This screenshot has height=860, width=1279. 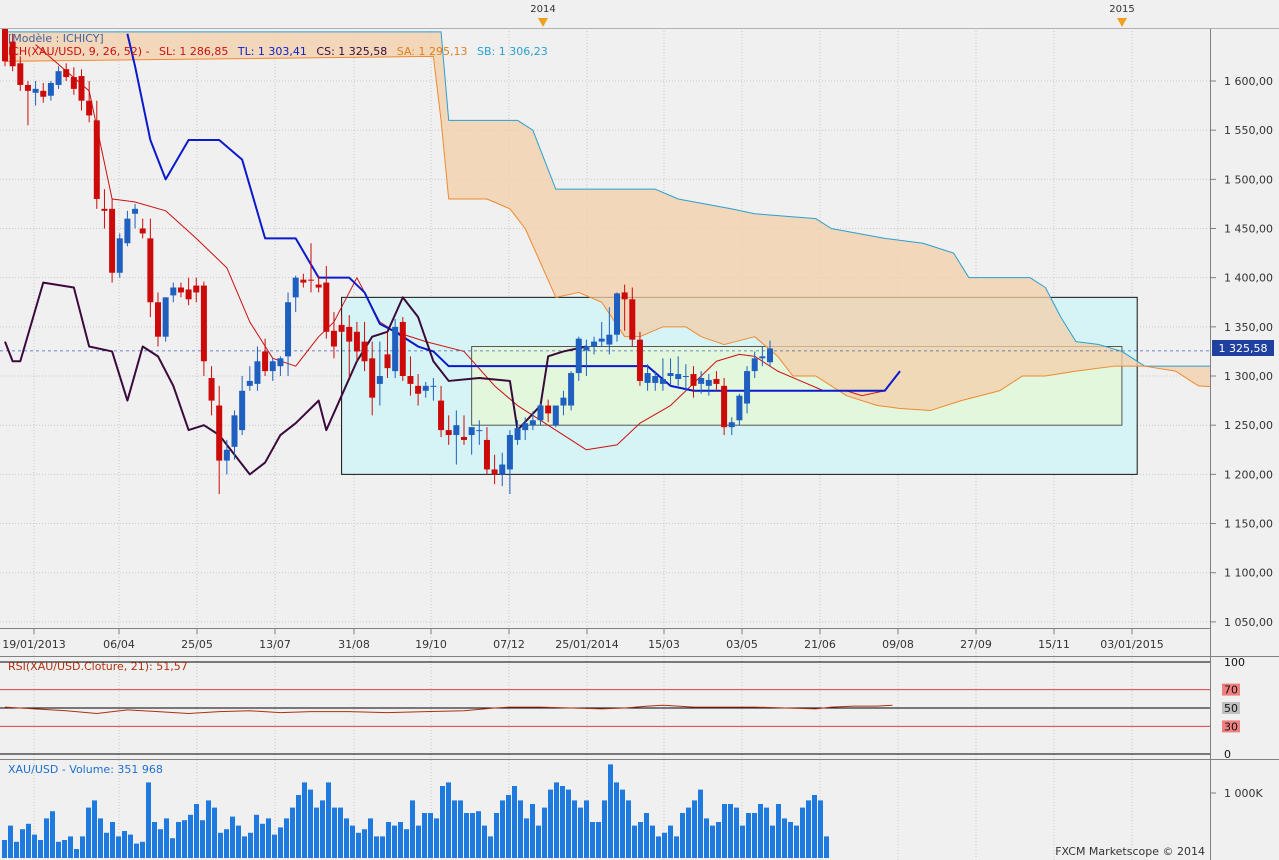 I want to click on x-tick-label: 21/06, so click(x=820, y=644).